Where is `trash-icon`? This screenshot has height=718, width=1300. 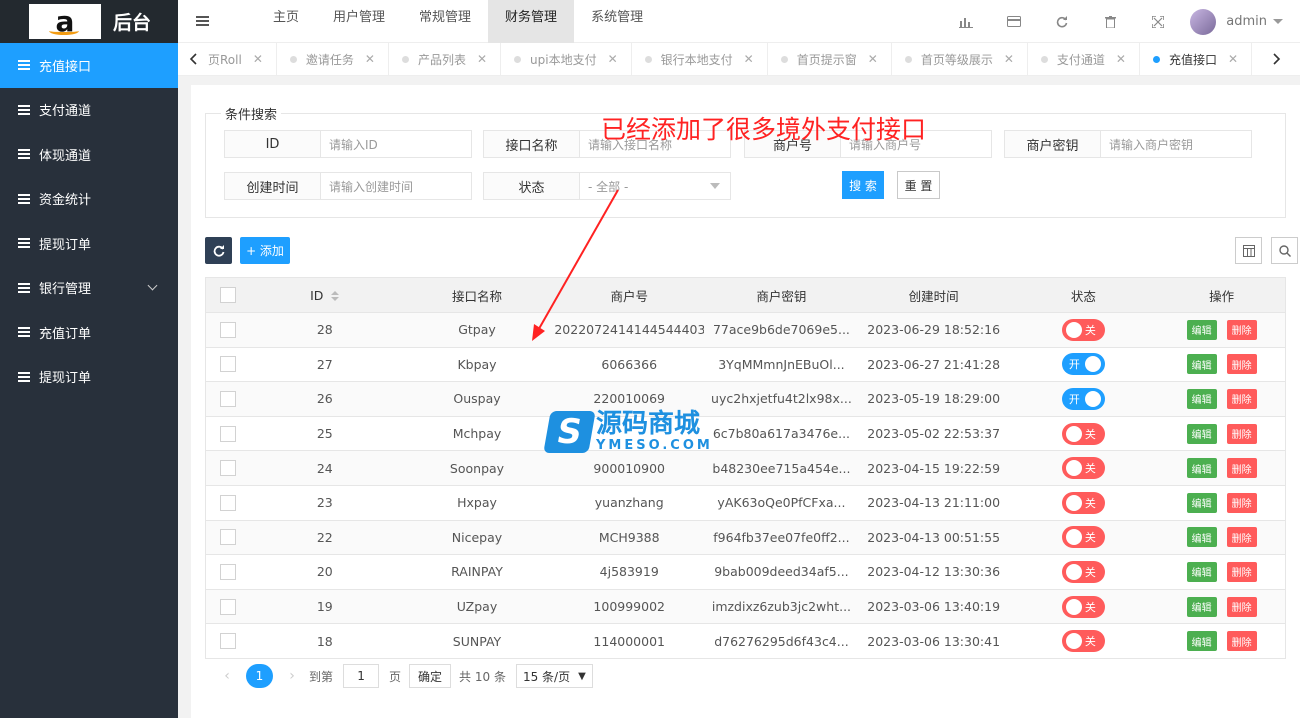 trash-icon is located at coordinates (1110, 21).